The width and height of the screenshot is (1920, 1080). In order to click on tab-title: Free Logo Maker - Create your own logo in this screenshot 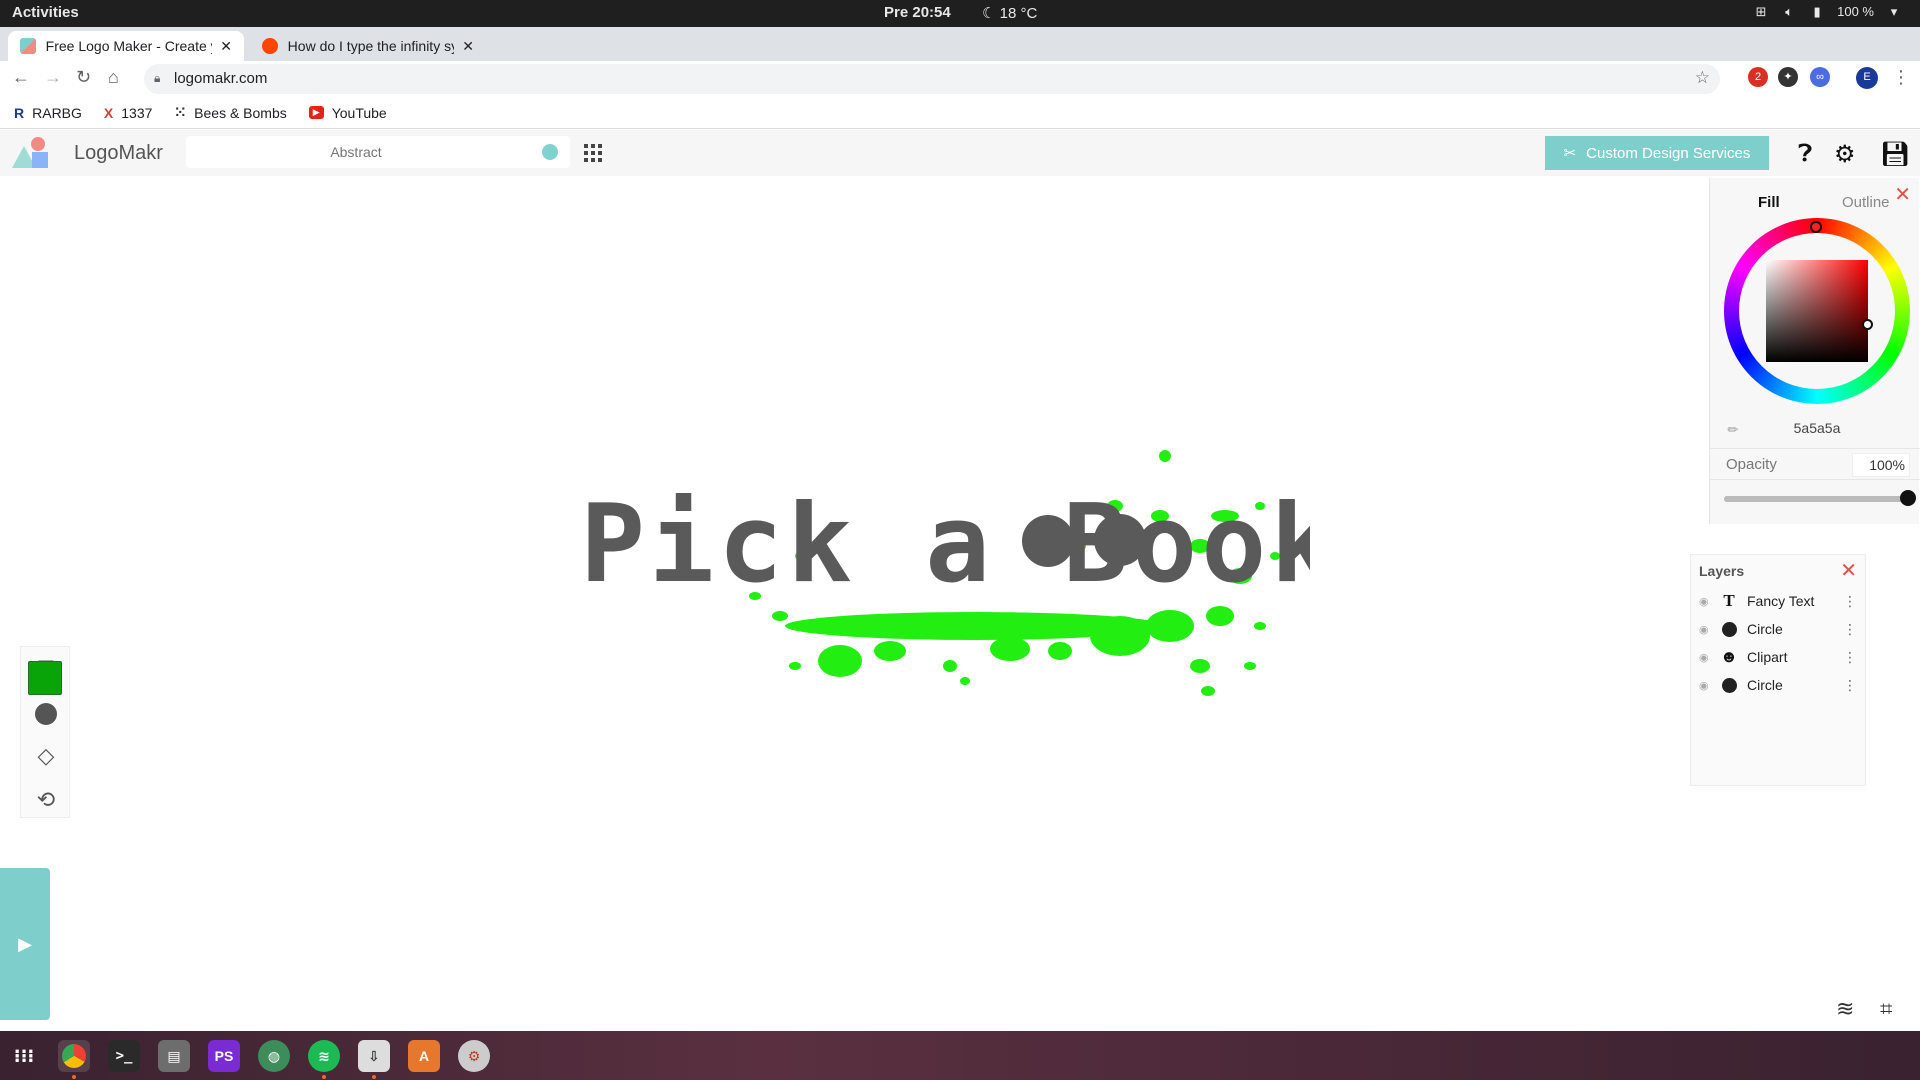, I will do `click(129, 46)`.